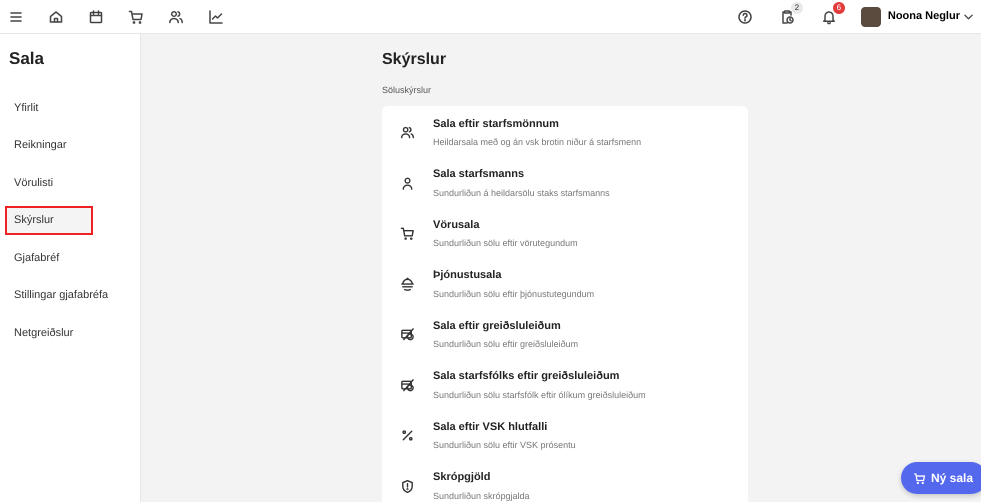 The width and height of the screenshot is (981, 502). What do you see at coordinates (539, 376) in the screenshot?
I see `report-title: Sala starfsfólks eftir greiðsluleiðum` at bounding box center [539, 376].